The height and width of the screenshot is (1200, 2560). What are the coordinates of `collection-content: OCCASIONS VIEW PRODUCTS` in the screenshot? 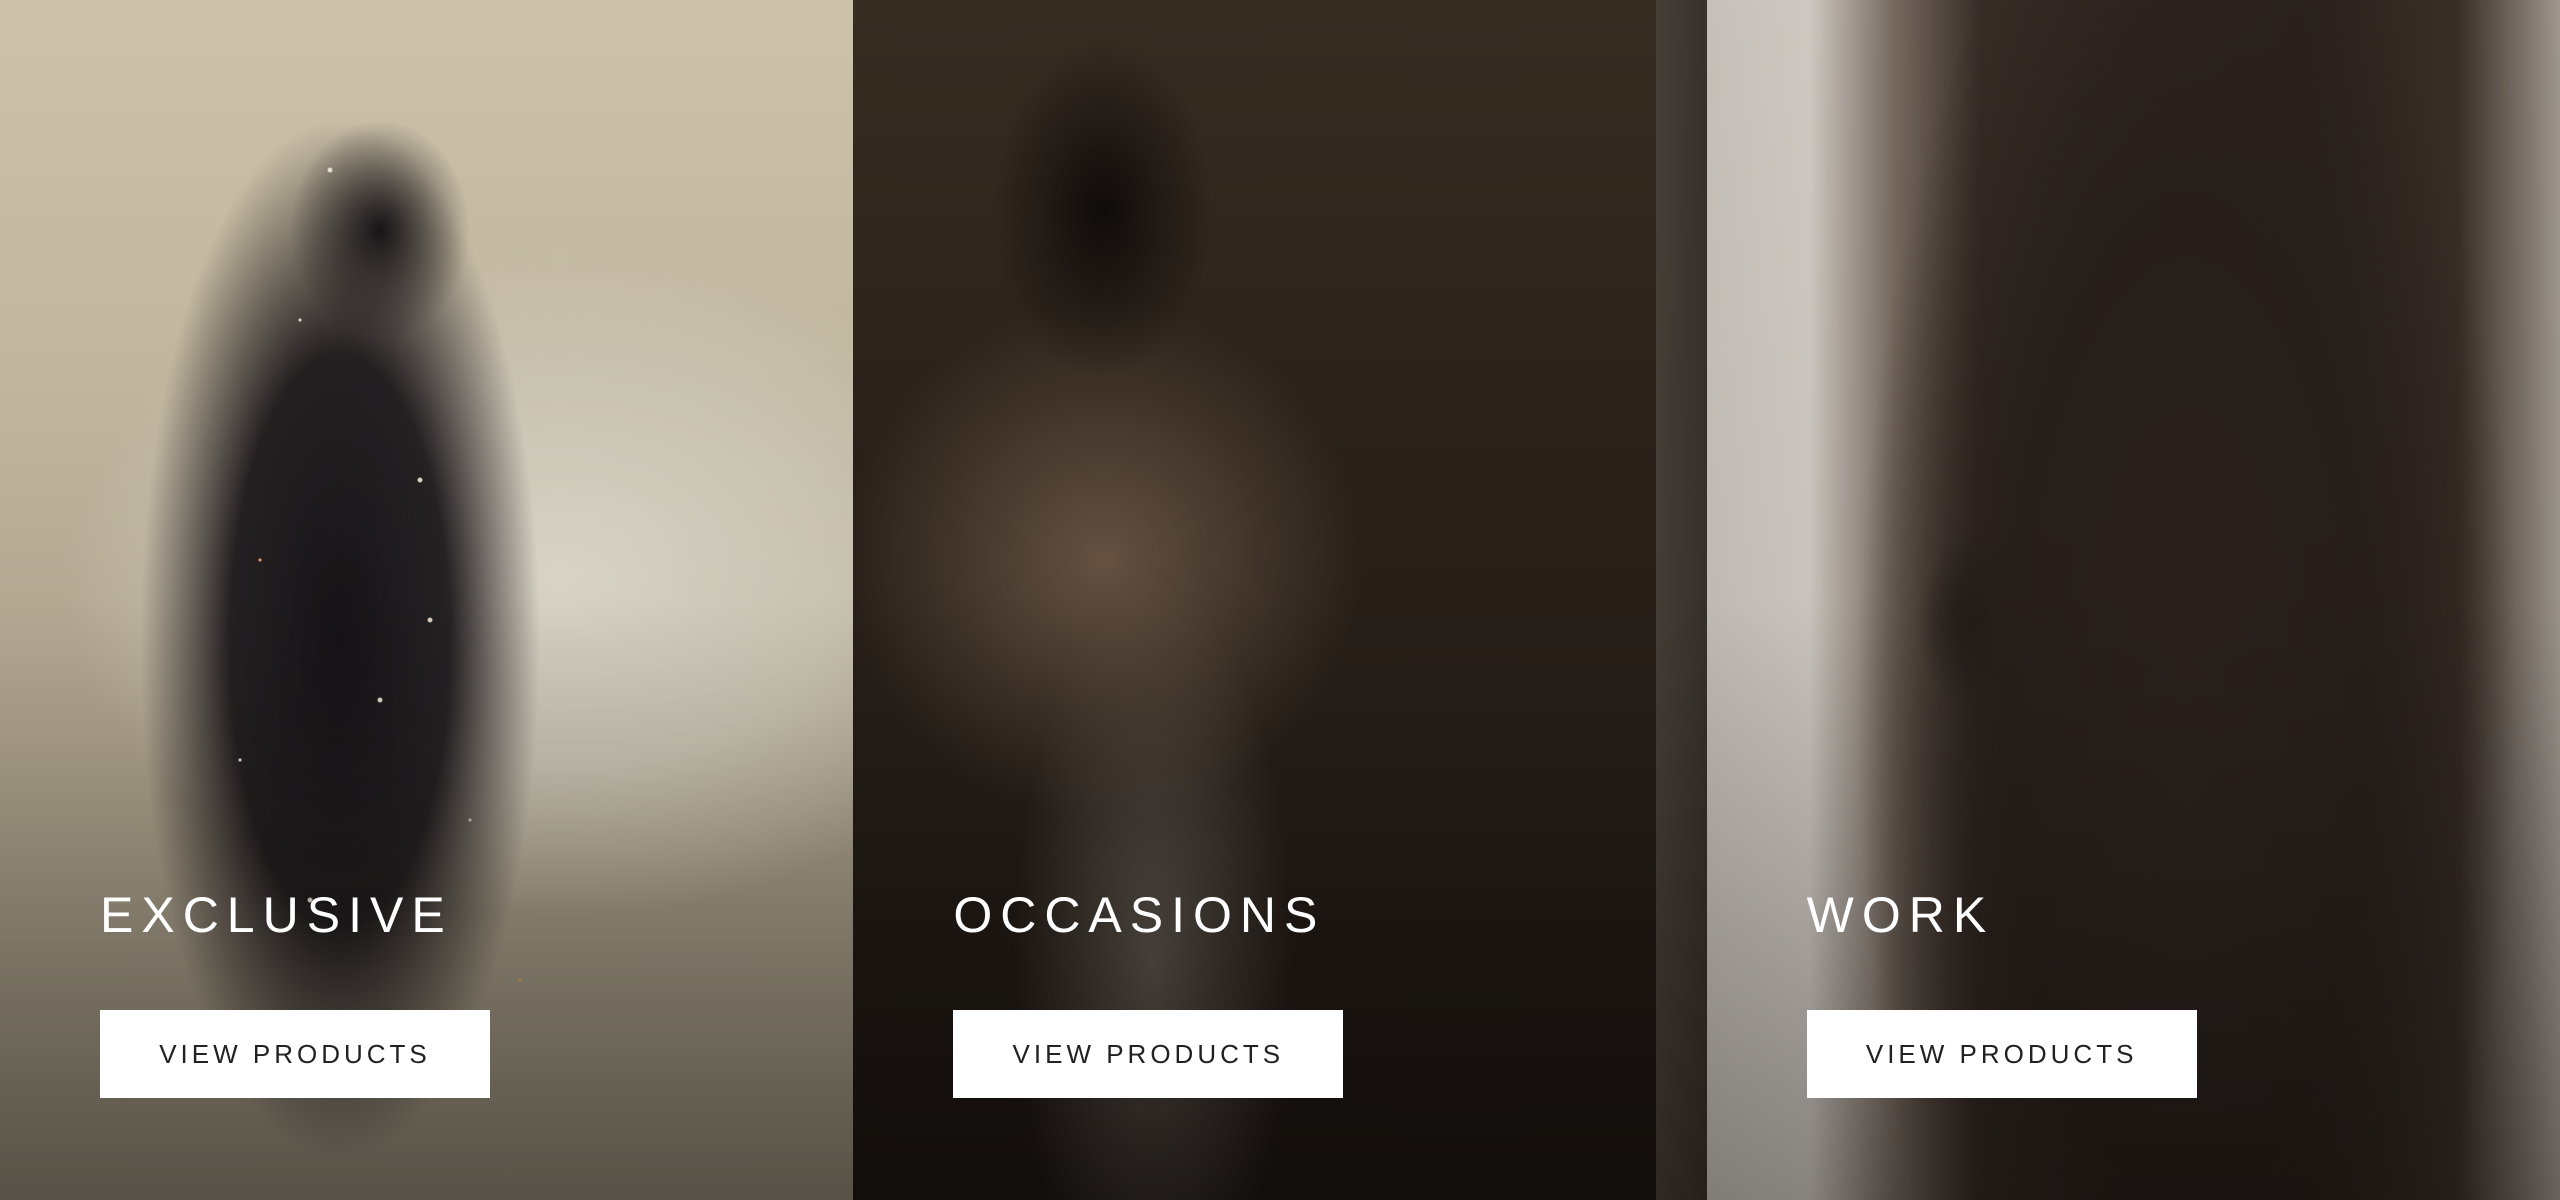 It's located at (1148, 992).